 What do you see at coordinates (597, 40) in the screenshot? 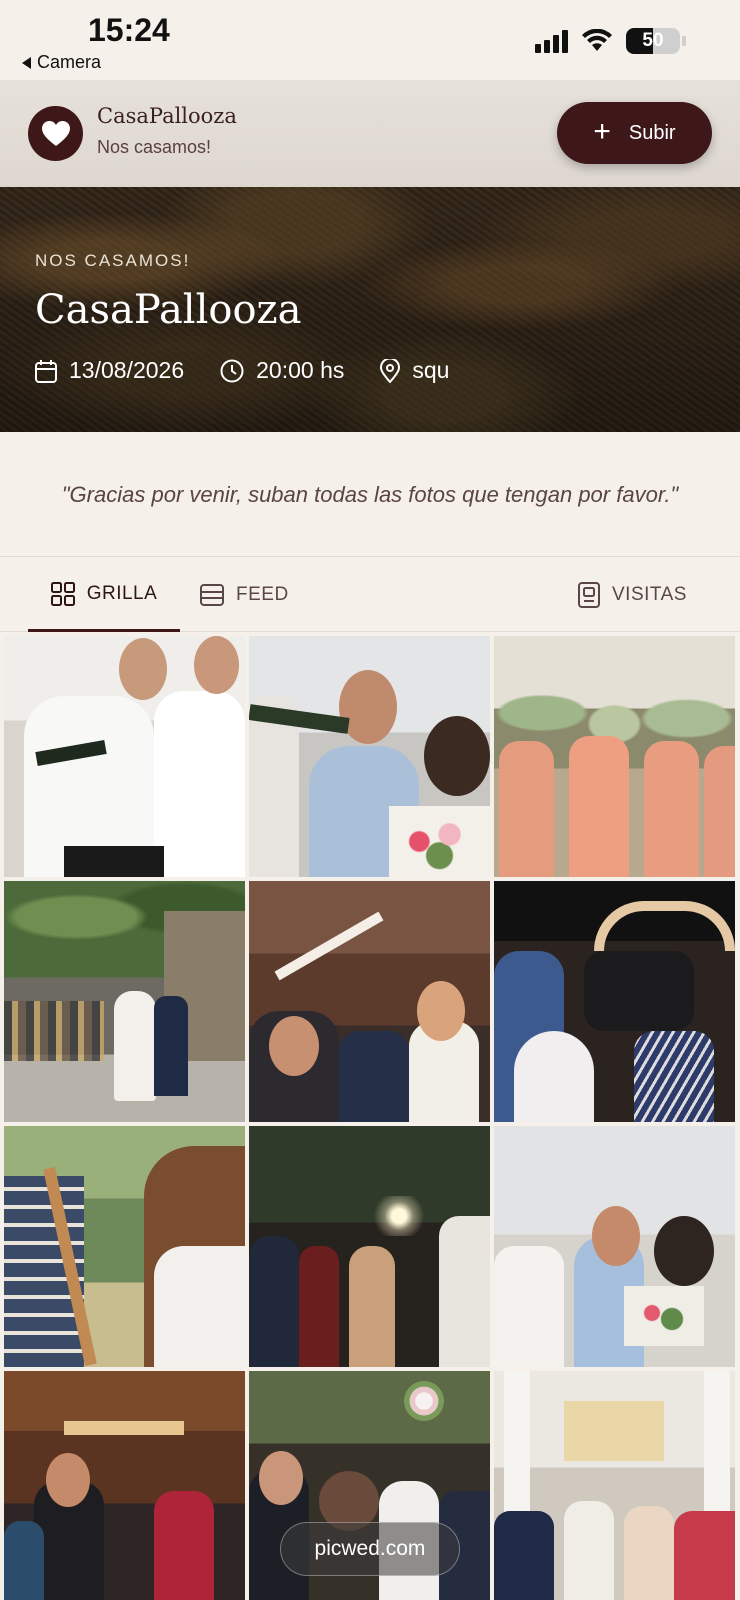
I see `wifi-icon` at bounding box center [597, 40].